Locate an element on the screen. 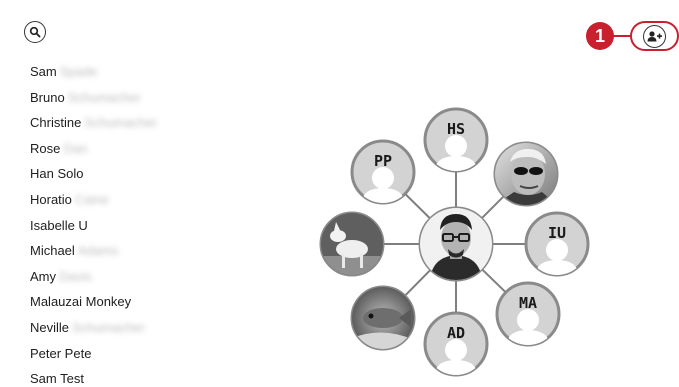  contact-initials: IU is located at coordinates (557, 233).